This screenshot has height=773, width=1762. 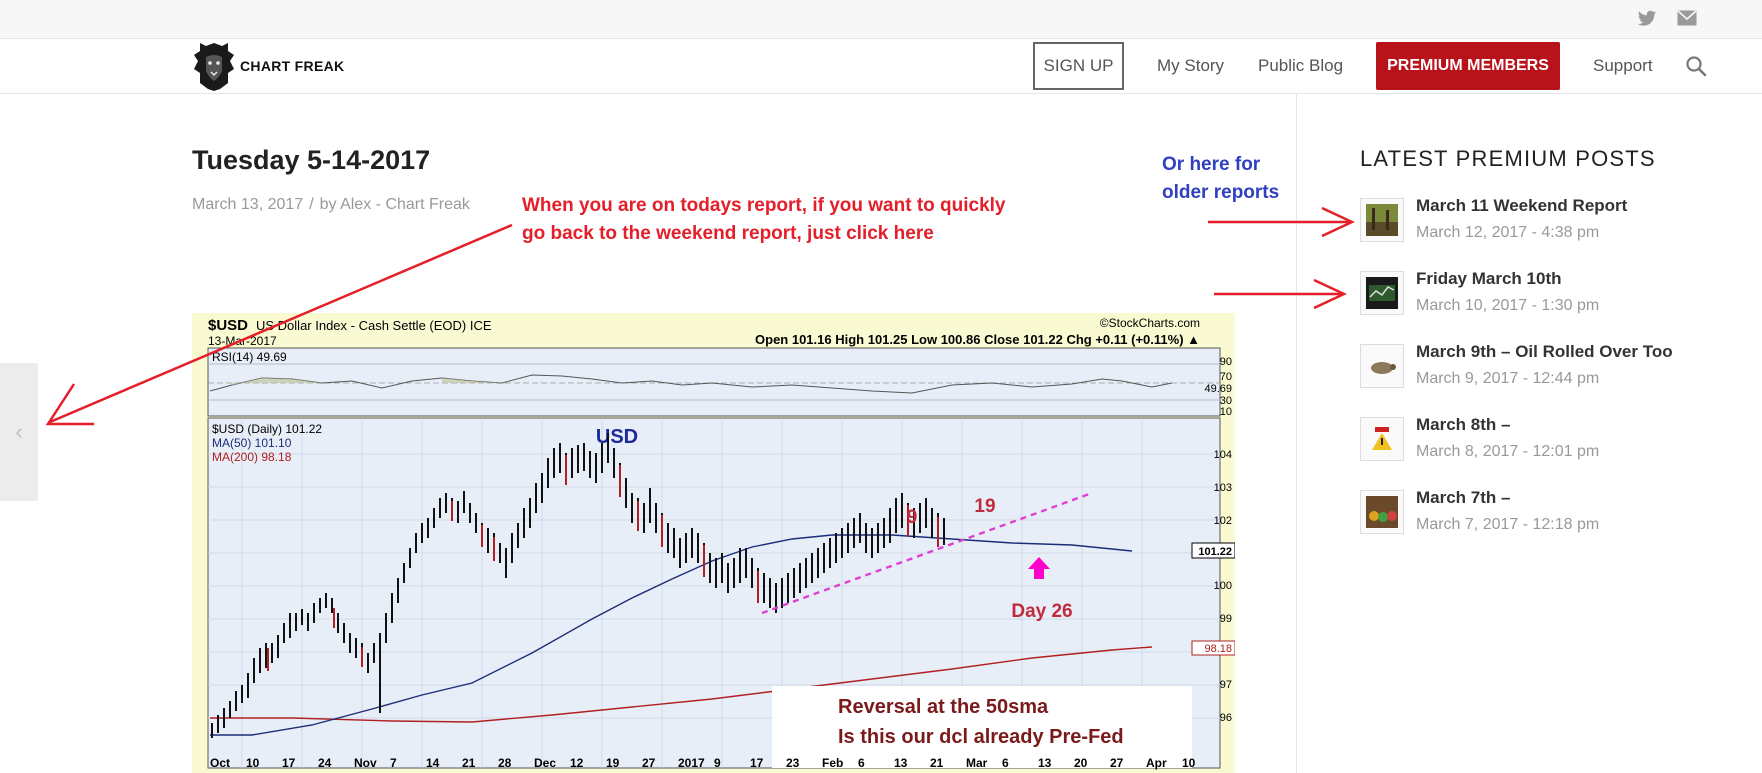 What do you see at coordinates (1081, 763) in the screenshot?
I see `x-axis-tick: 20` at bounding box center [1081, 763].